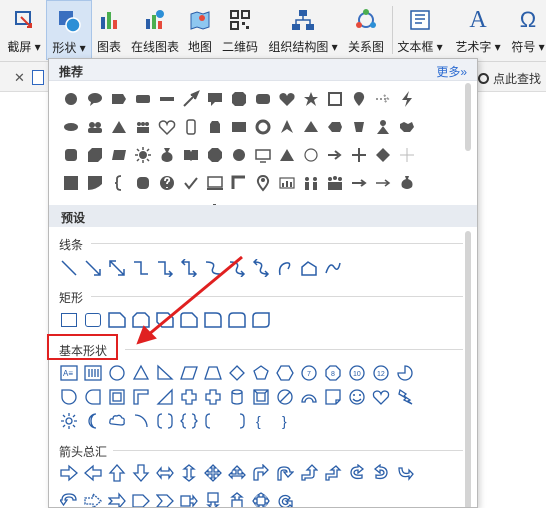 This screenshot has height=508, width=546. I want to click on search-button: 点此查找, so click(509, 78).